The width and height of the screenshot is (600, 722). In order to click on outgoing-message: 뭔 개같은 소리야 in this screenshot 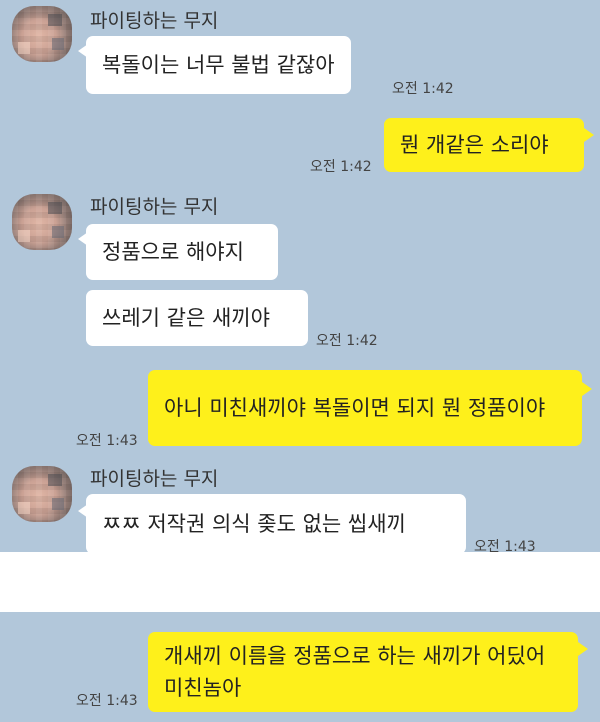, I will do `click(484, 145)`.